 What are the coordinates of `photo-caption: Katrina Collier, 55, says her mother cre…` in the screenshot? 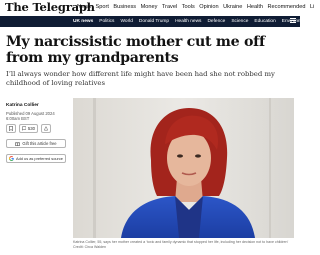 It's located at (181, 244).